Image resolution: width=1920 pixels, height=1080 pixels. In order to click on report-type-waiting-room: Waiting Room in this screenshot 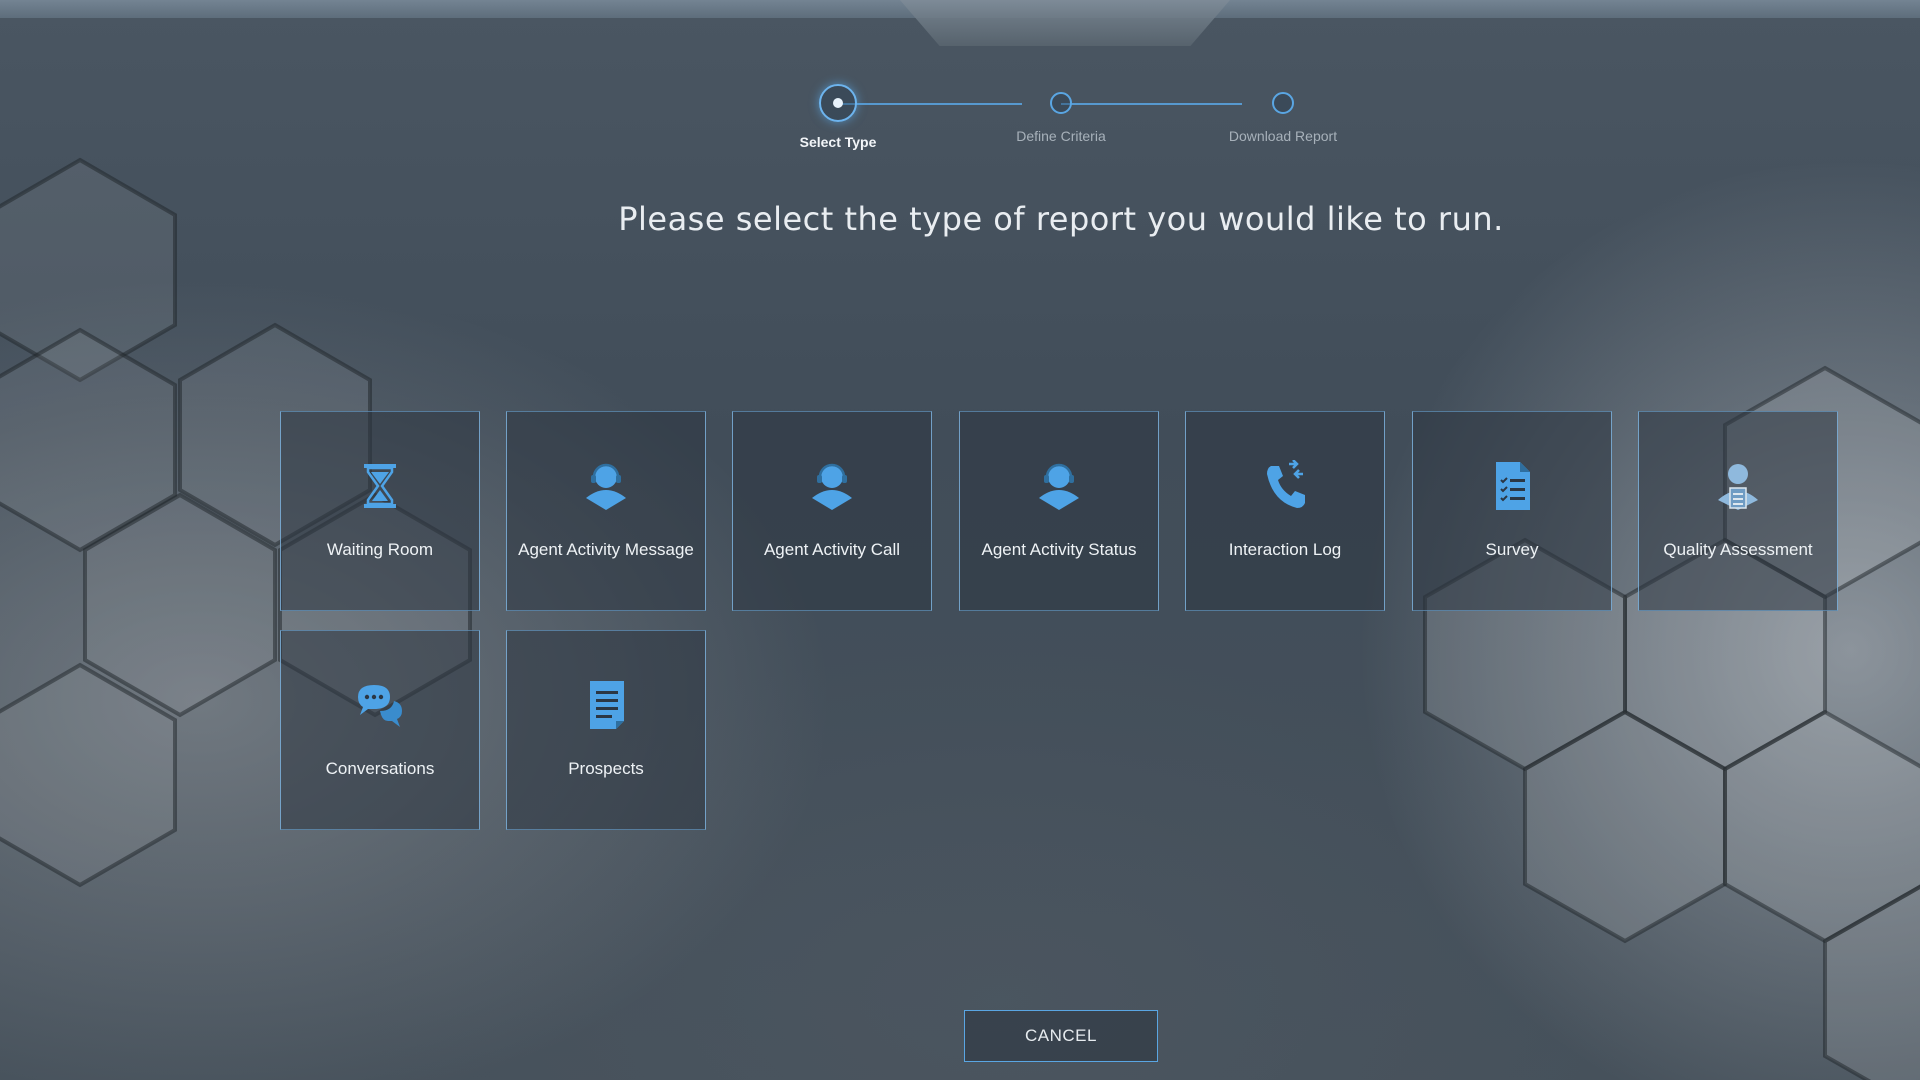, I will do `click(380, 511)`.